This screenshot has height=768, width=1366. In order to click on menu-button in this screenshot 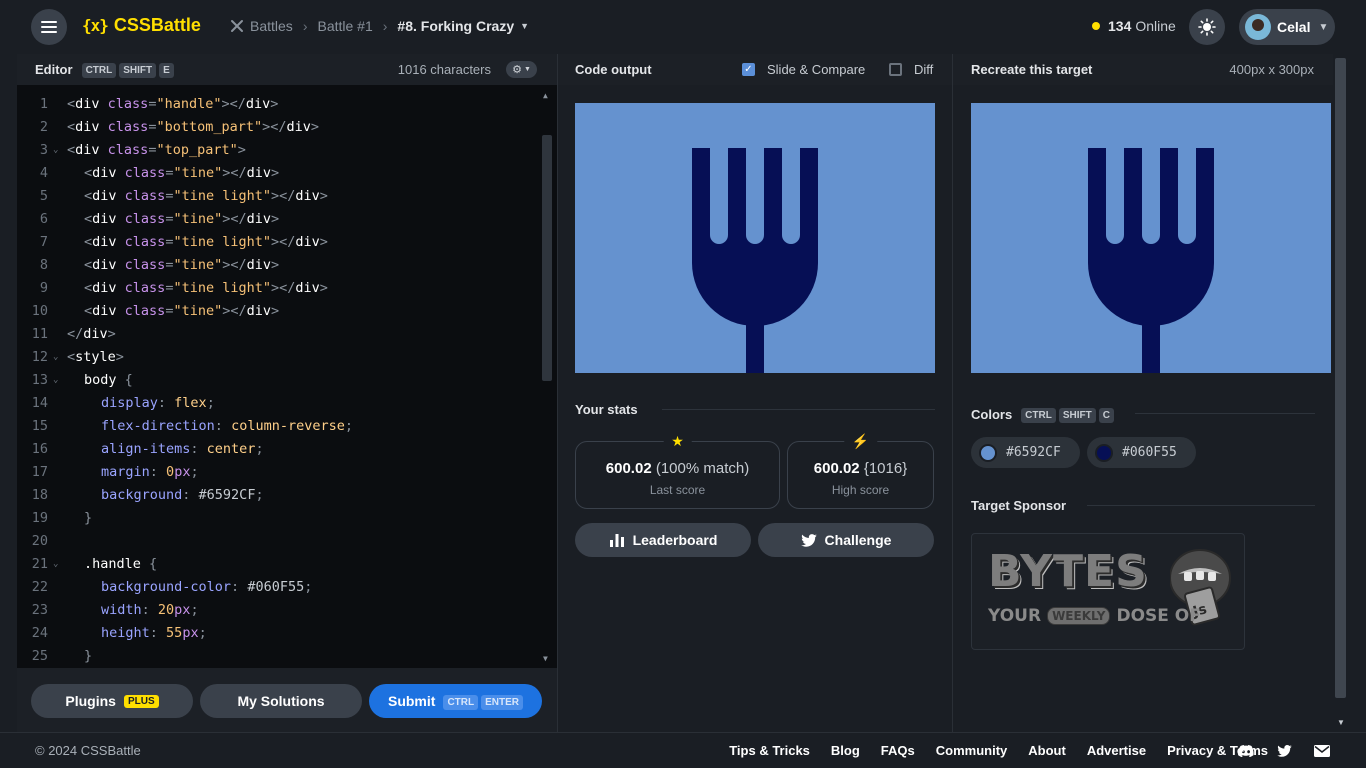, I will do `click(49, 27)`.